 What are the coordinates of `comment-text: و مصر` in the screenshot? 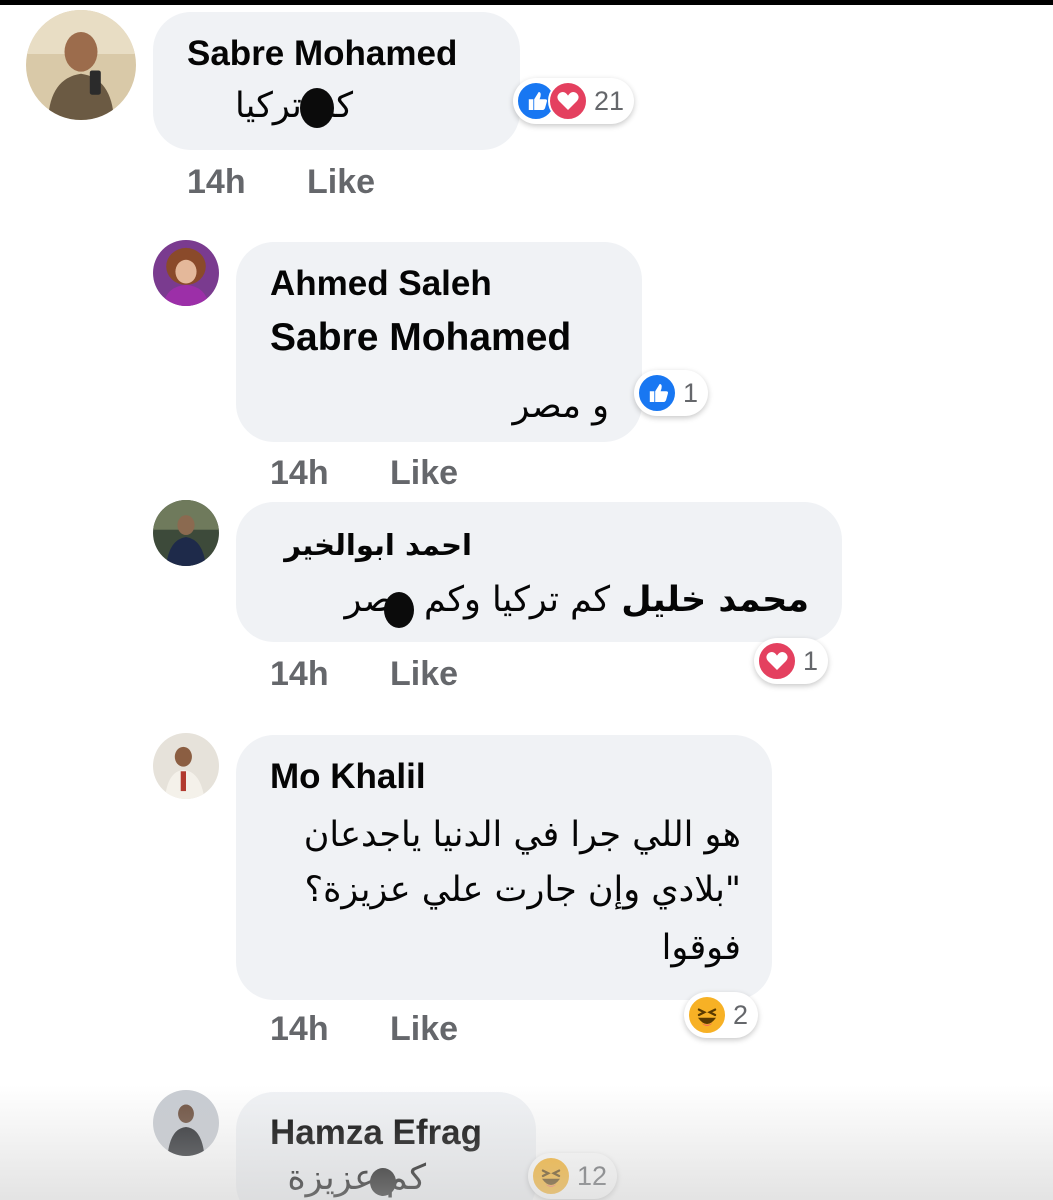 It's located at (560, 406).